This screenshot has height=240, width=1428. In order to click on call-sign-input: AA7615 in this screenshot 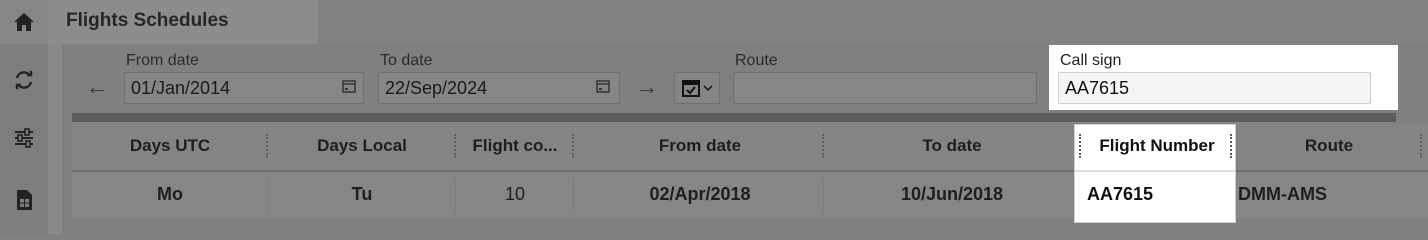, I will do `click(1214, 88)`.